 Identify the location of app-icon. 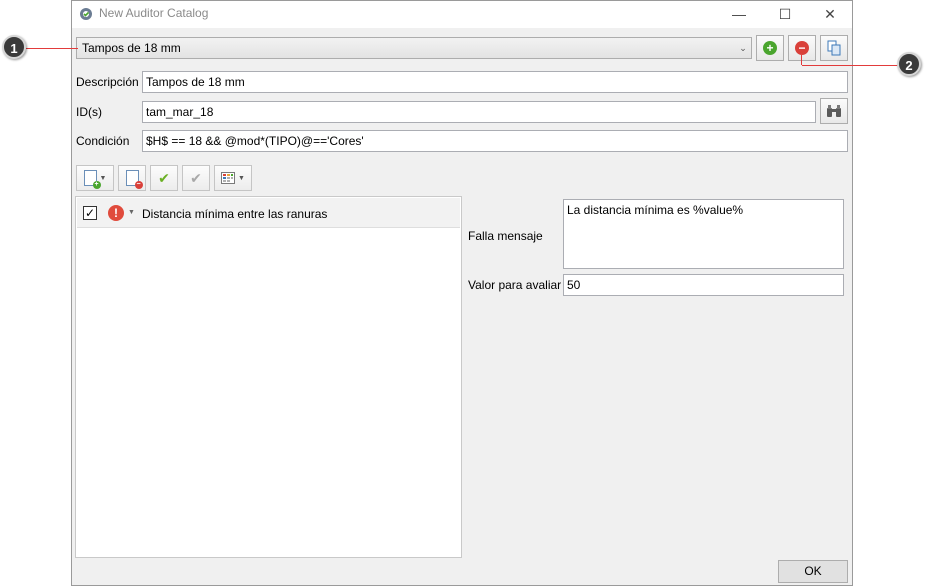
(86, 13).